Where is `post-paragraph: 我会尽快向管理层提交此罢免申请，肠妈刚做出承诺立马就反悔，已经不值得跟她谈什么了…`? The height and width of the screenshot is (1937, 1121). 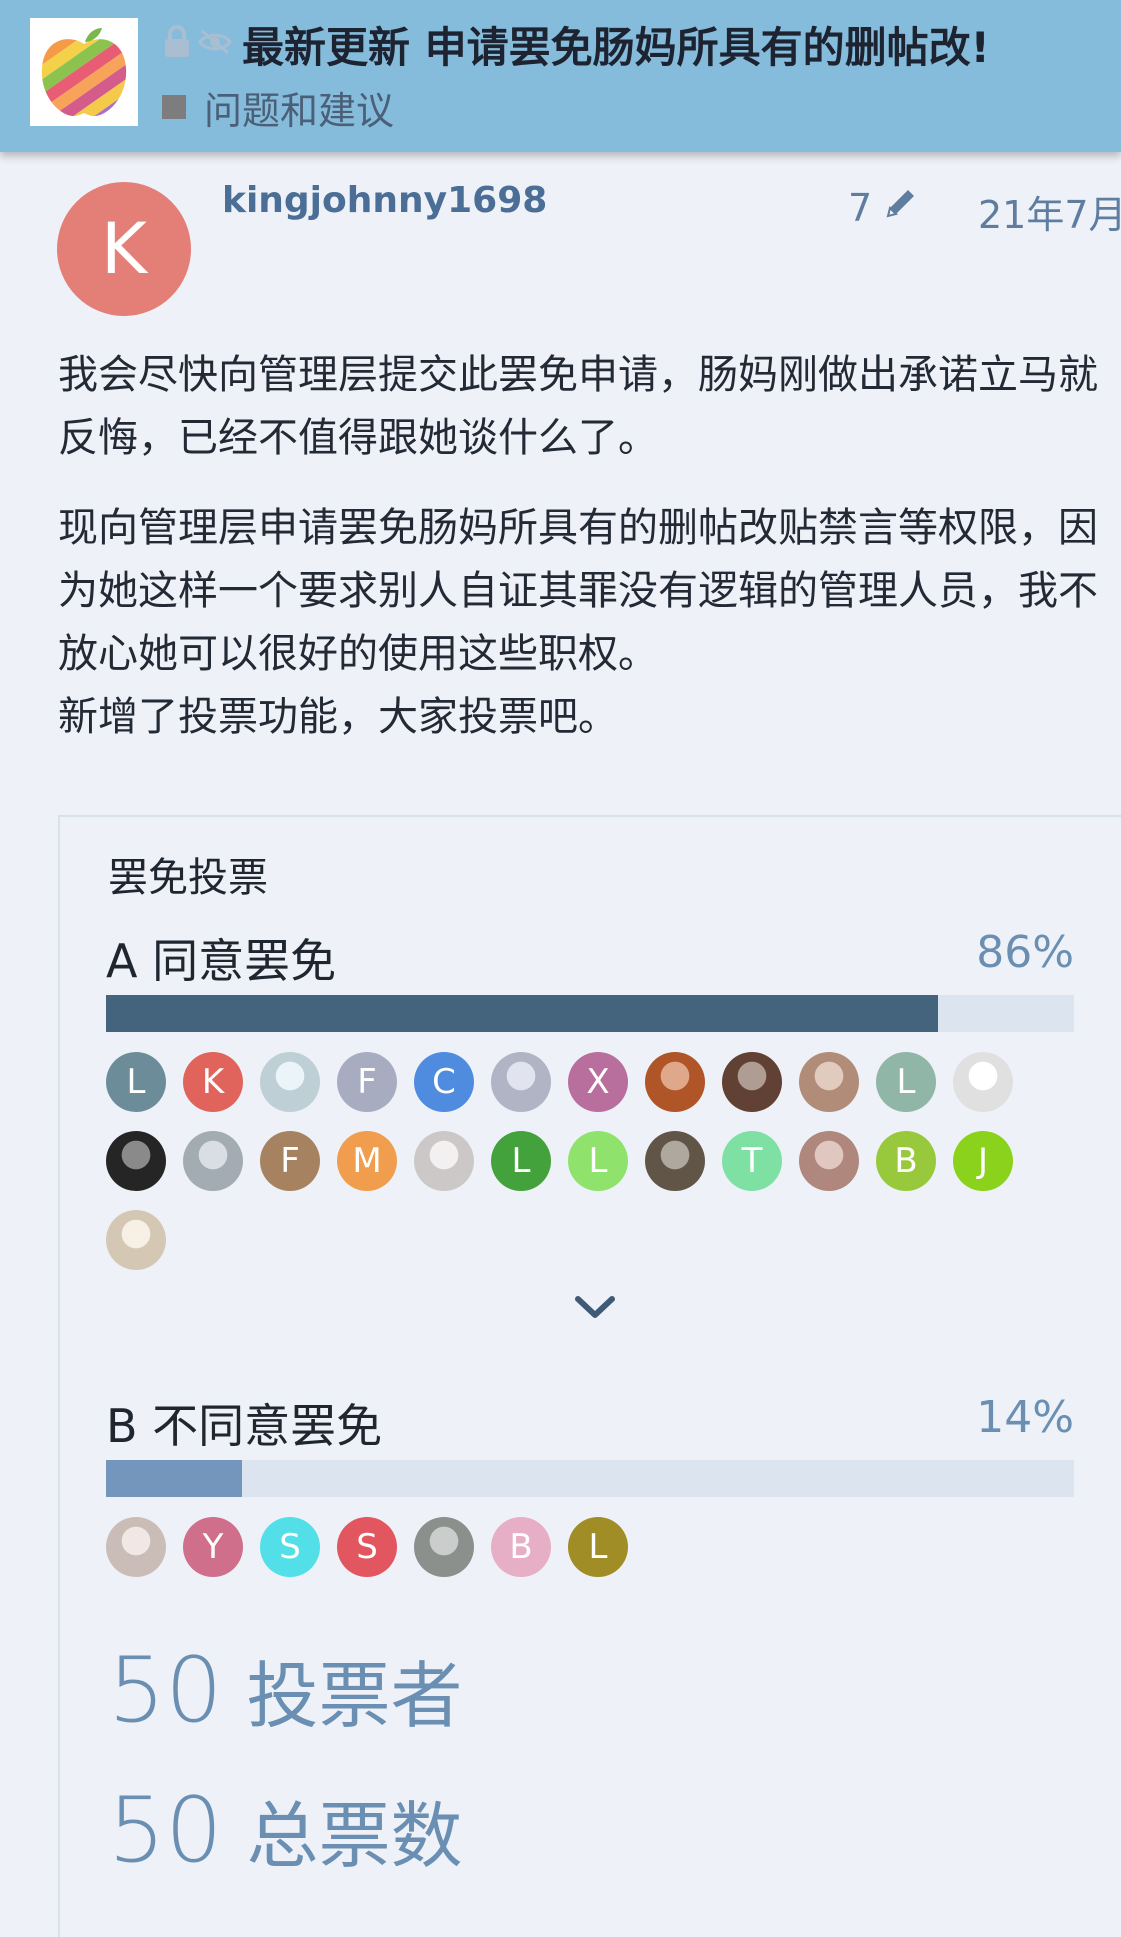 post-paragraph: 我会尽快向管理层提交此罢免申请，肠妈刚做出承诺立马就反悔，已经不值得跟她谈什么了… is located at coordinates (578, 406).